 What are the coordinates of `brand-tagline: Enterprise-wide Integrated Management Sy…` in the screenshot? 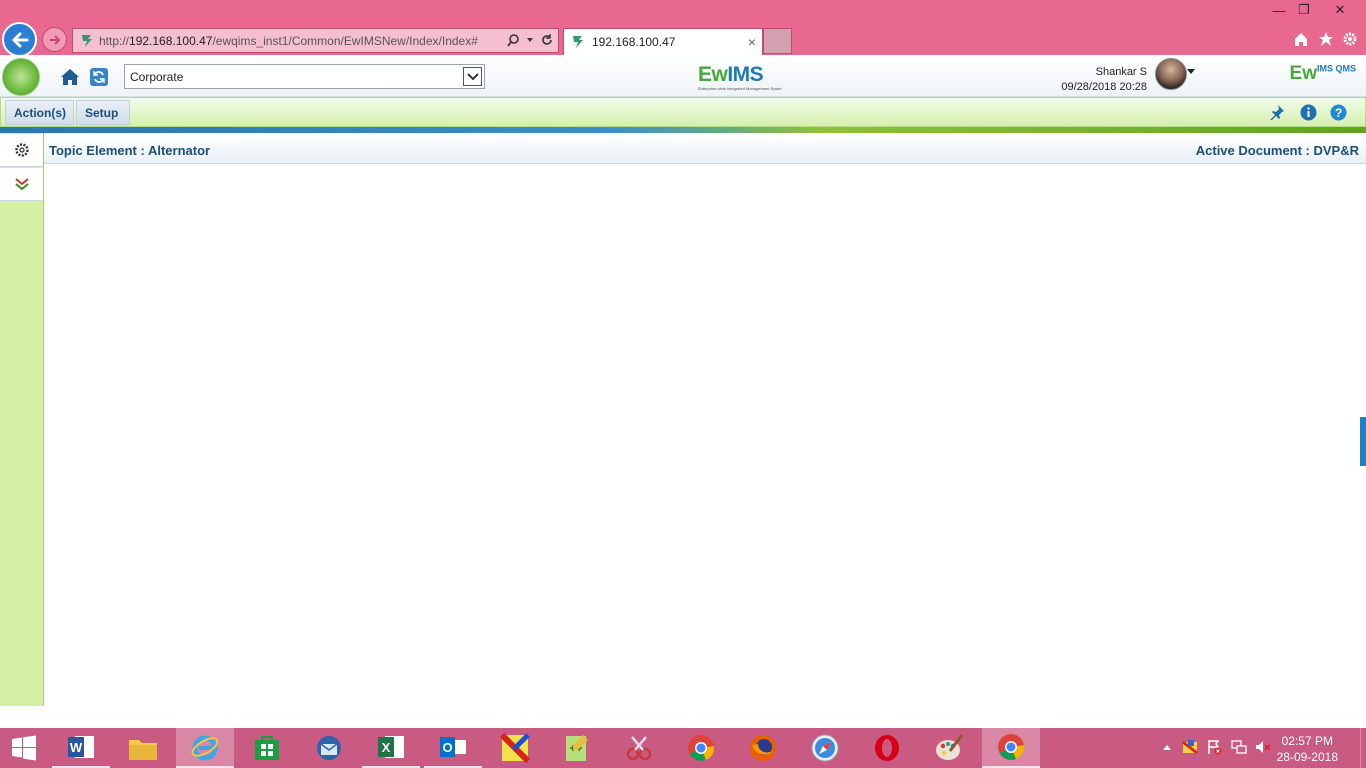 It's located at (740, 88).